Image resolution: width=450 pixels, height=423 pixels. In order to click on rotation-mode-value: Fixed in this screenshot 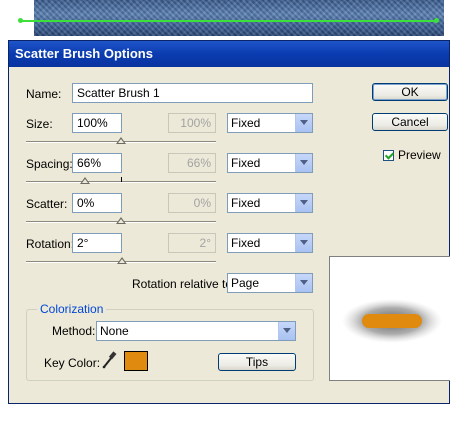, I will do `click(246, 243)`.